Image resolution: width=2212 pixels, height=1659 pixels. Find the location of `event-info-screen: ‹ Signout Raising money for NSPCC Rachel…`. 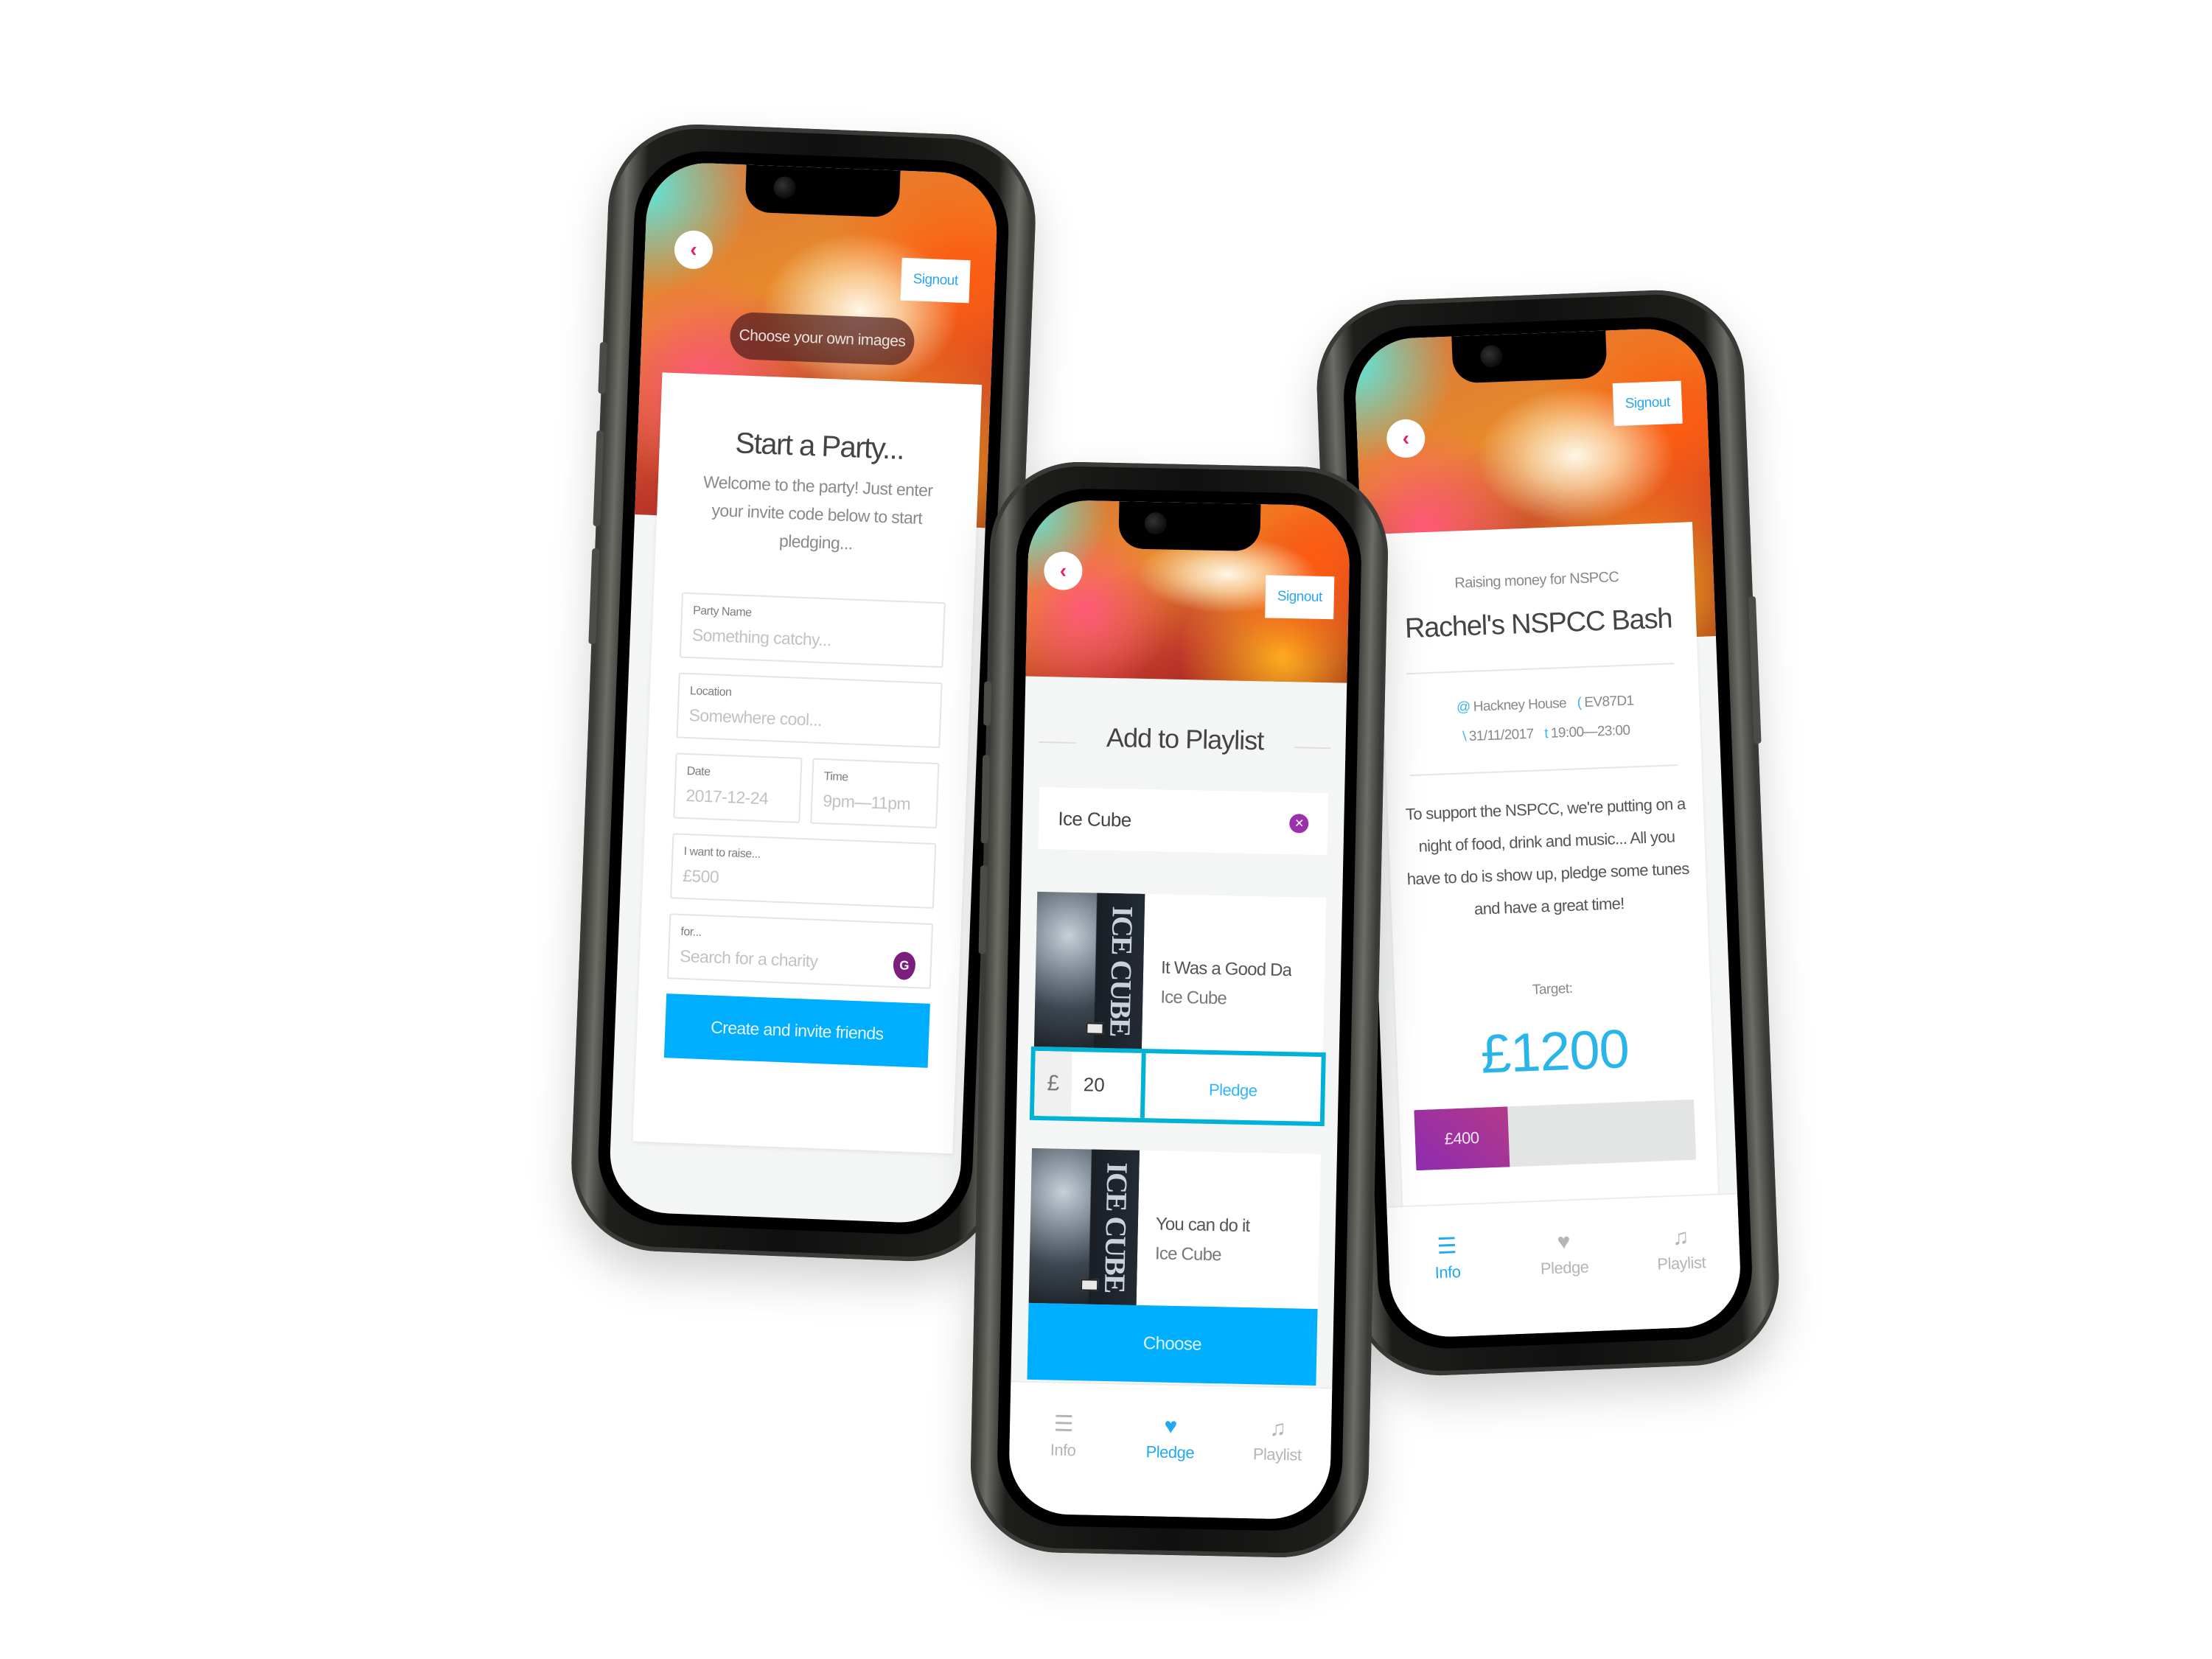

event-info-screen: ‹ Signout Raising money for NSPCC Rachel… is located at coordinates (1547, 832).